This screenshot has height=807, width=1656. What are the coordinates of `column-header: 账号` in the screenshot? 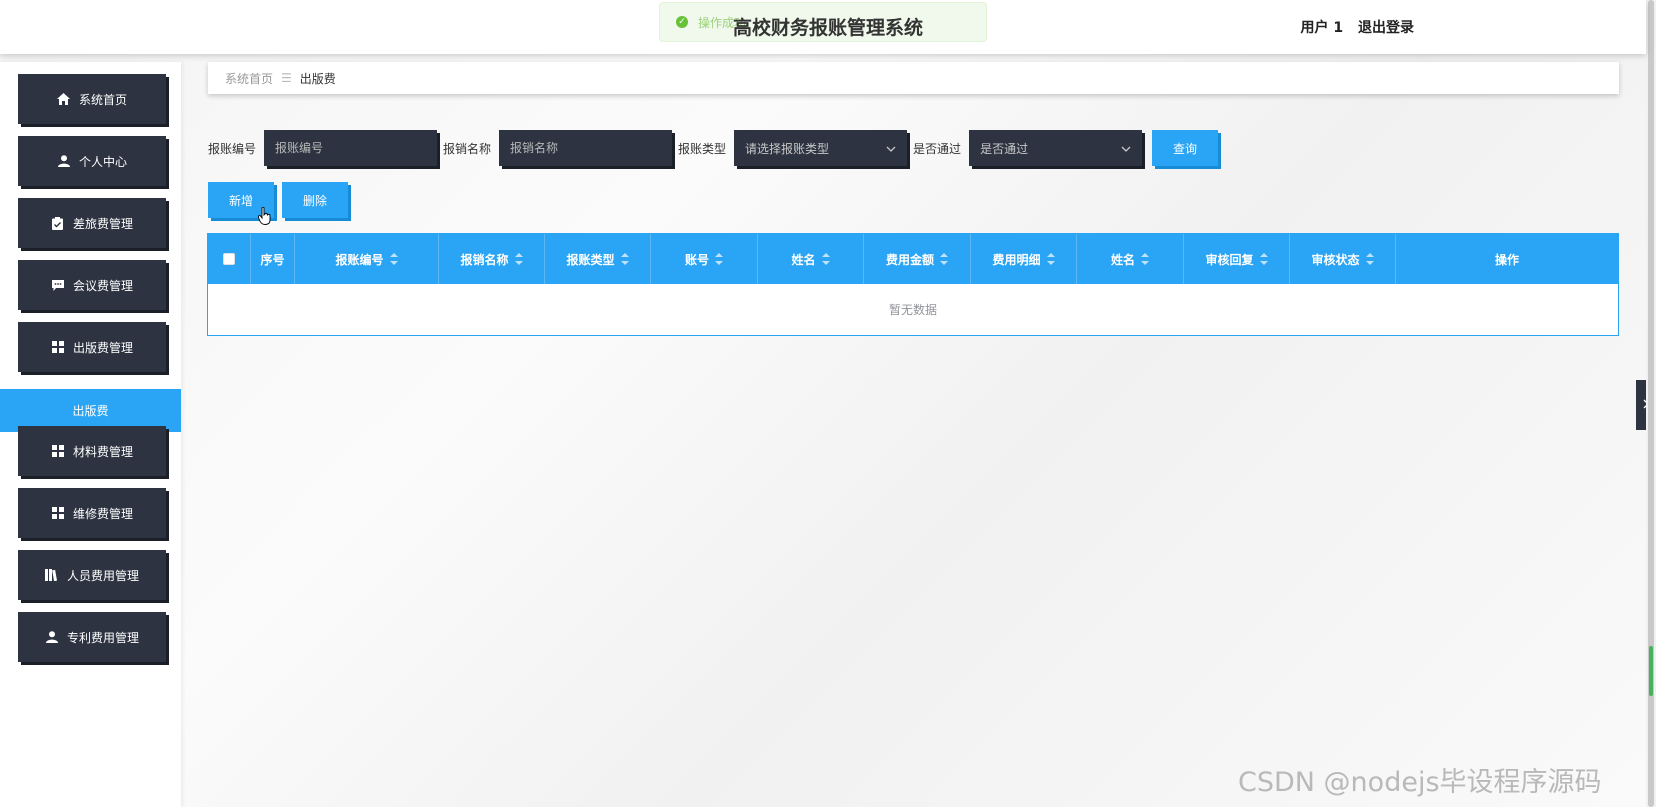 It's located at (704, 259).